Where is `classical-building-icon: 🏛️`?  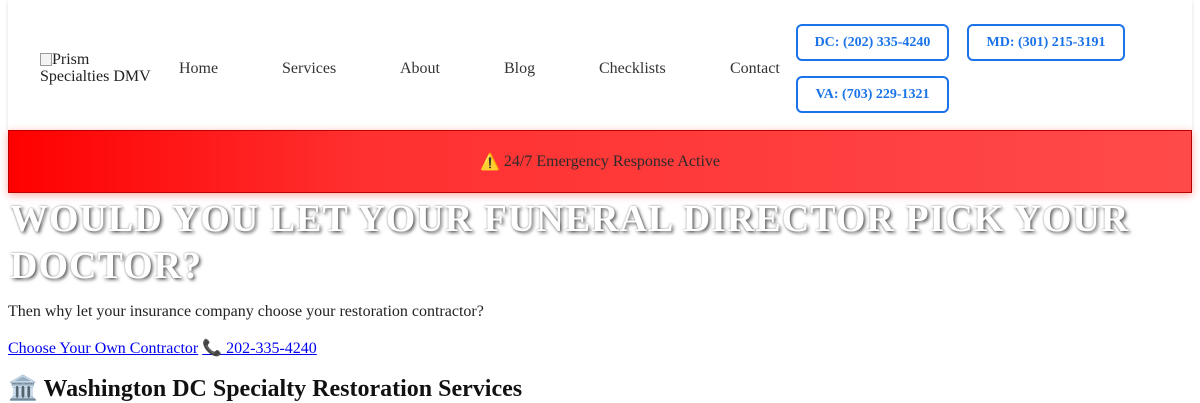
classical-building-icon: 🏛️ is located at coordinates (23, 389).